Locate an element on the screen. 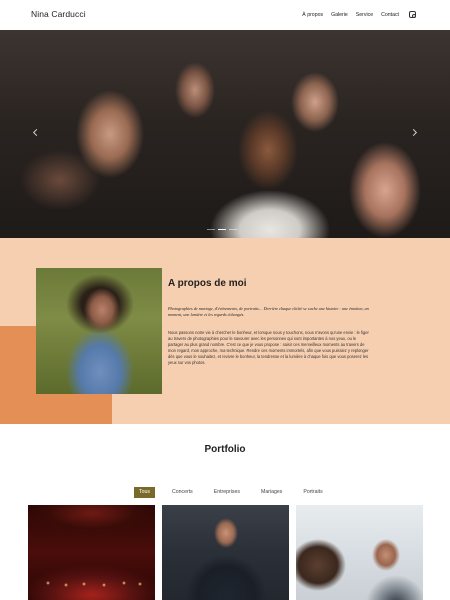  about-title: A propos de moi is located at coordinates (207, 283).